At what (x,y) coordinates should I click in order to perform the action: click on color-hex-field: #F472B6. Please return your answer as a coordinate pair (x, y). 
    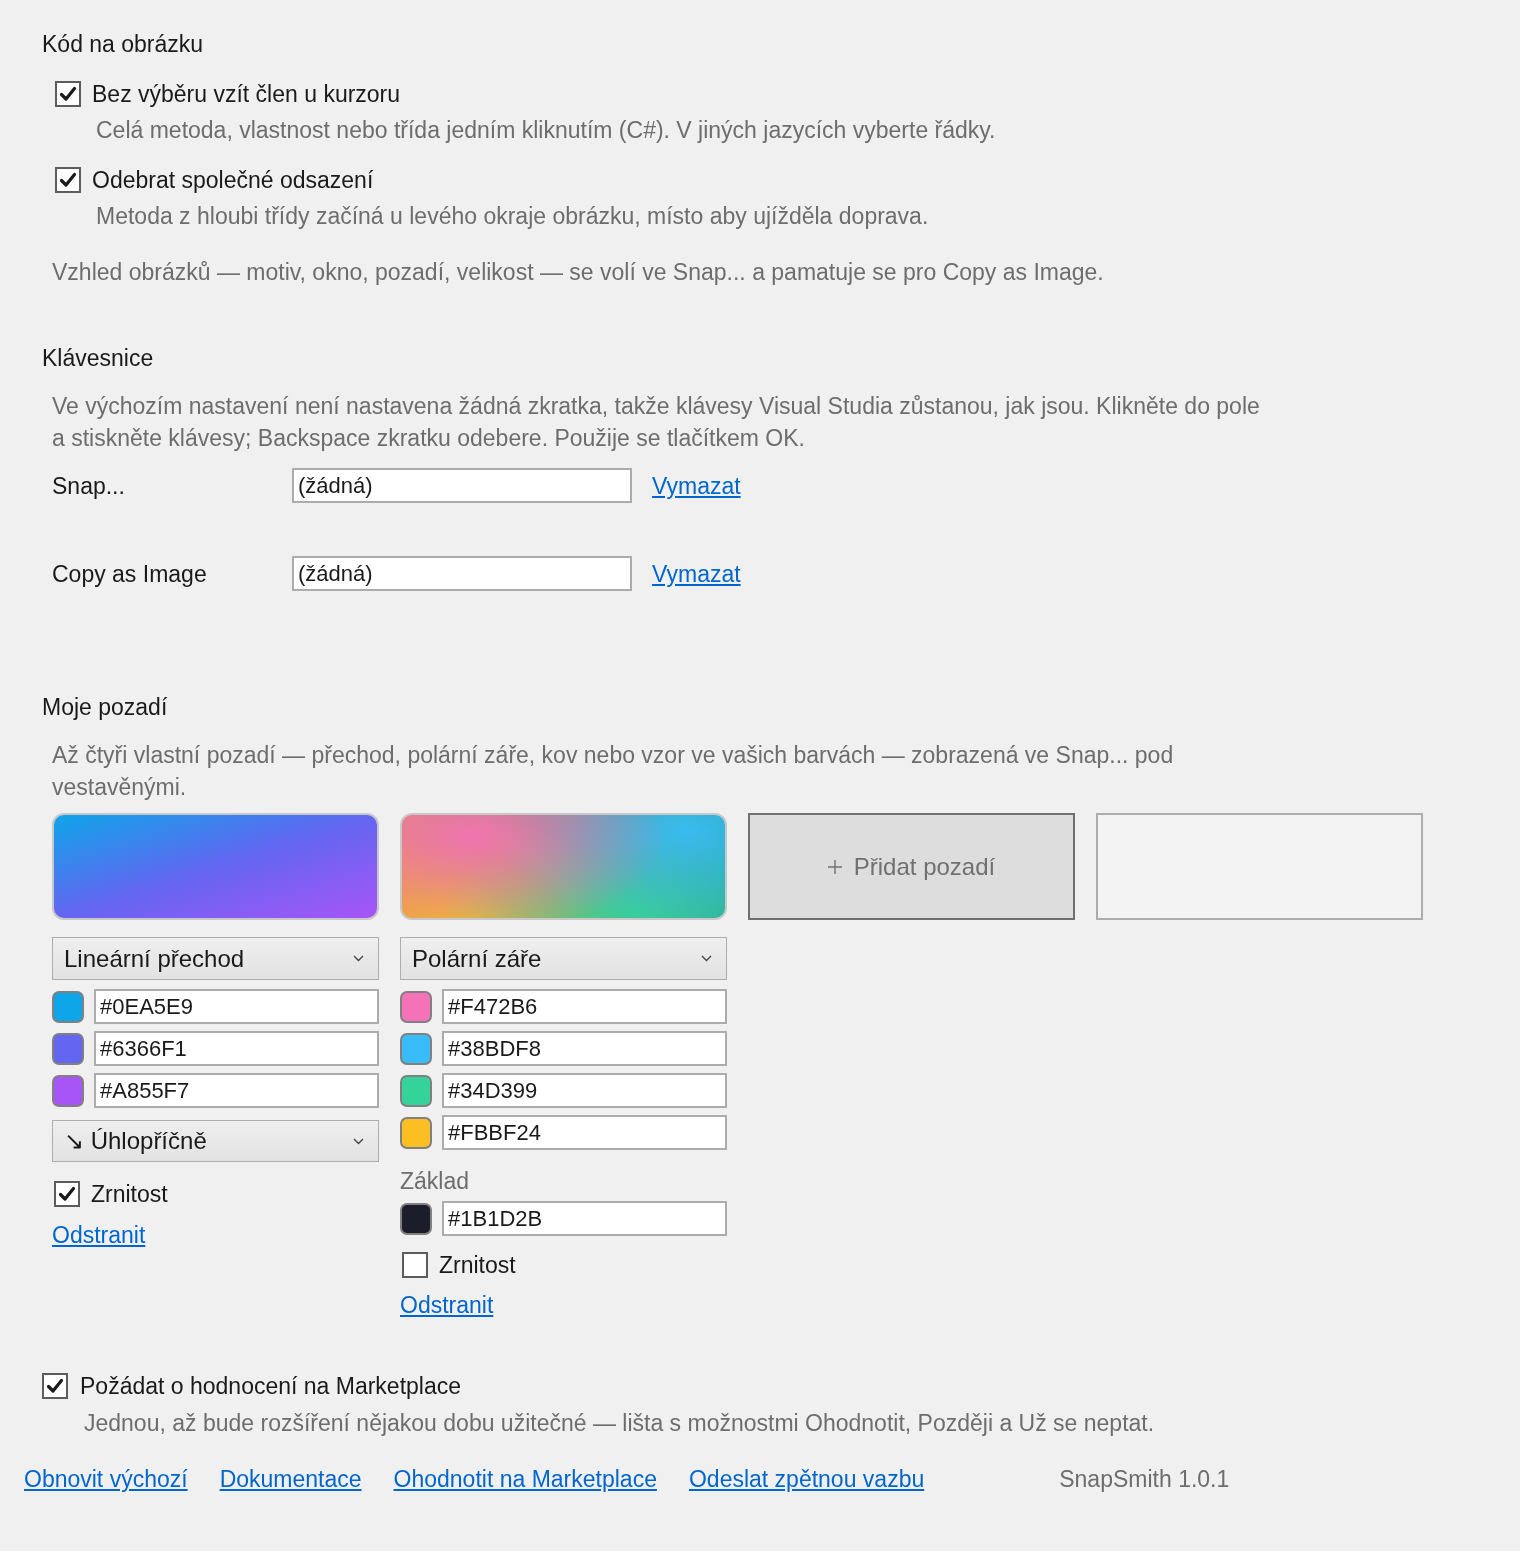
    Looking at the image, I should click on (584, 1006).